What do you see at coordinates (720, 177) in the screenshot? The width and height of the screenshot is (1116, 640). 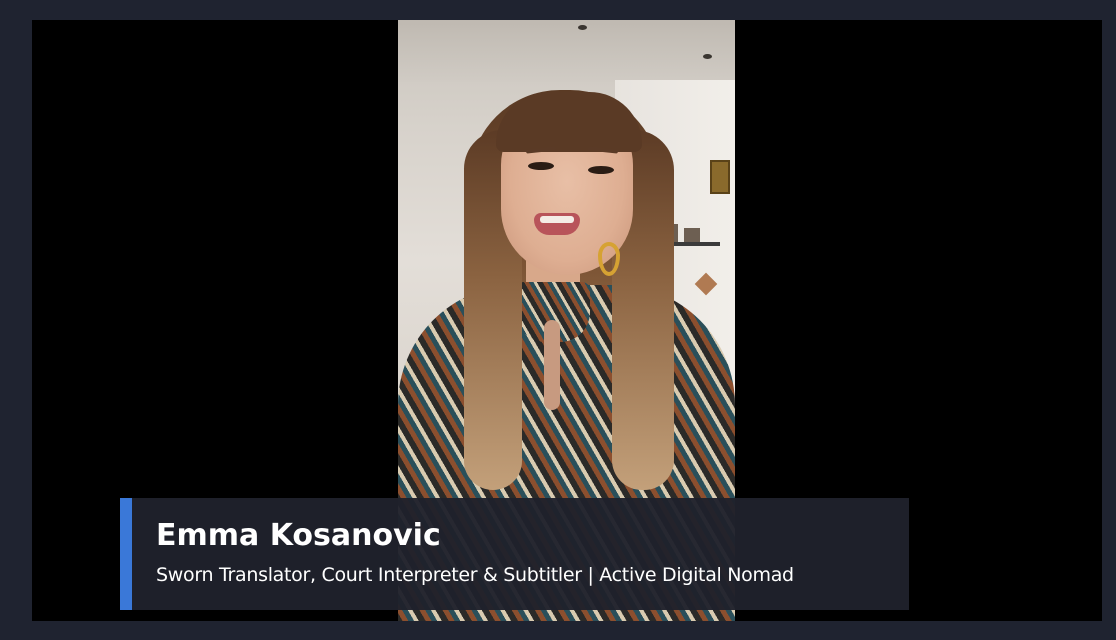 I see `wall-picture` at bounding box center [720, 177].